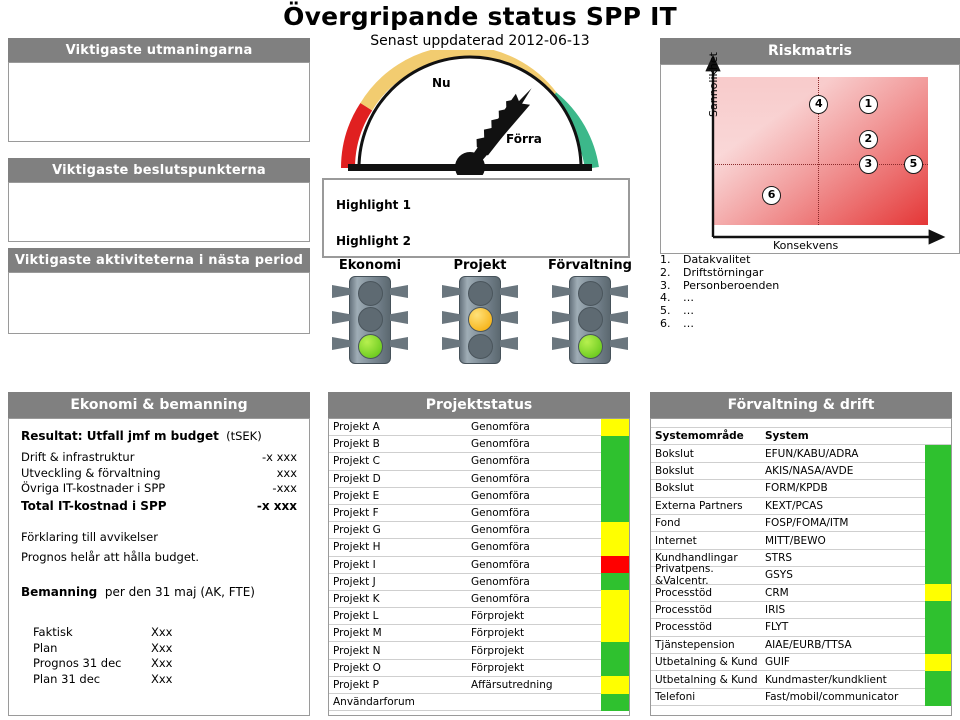 The image size is (960, 720). Describe the element at coordinates (356, 616) in the screenshot. I see `project-name: Projekt L` at that location.